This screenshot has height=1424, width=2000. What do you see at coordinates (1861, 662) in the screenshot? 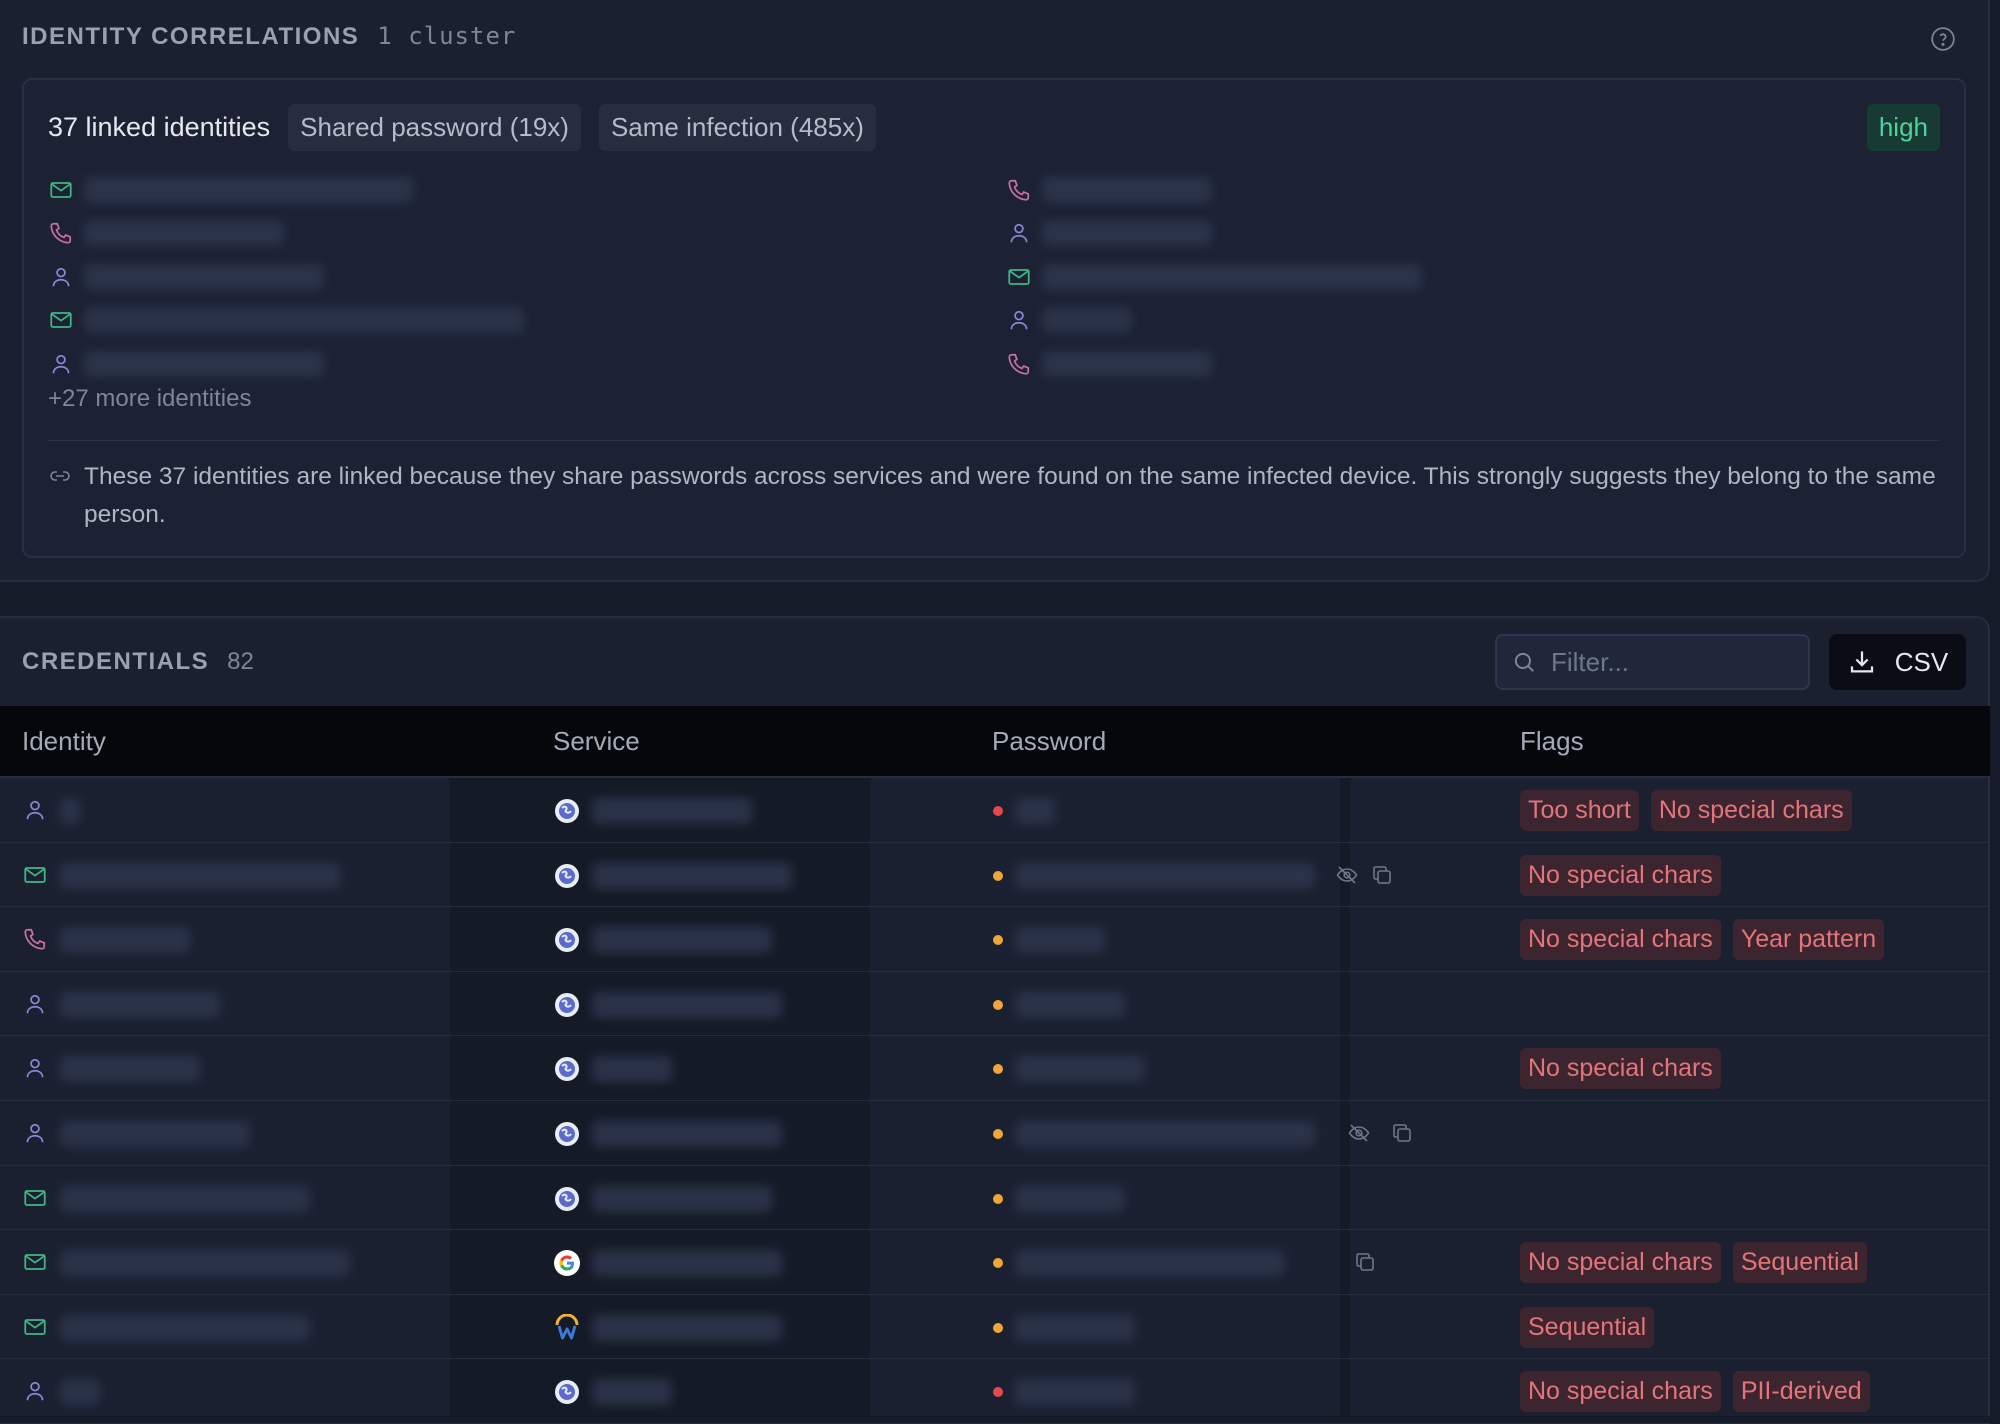
I see `download-icon` at bounding box center [1861, 662].